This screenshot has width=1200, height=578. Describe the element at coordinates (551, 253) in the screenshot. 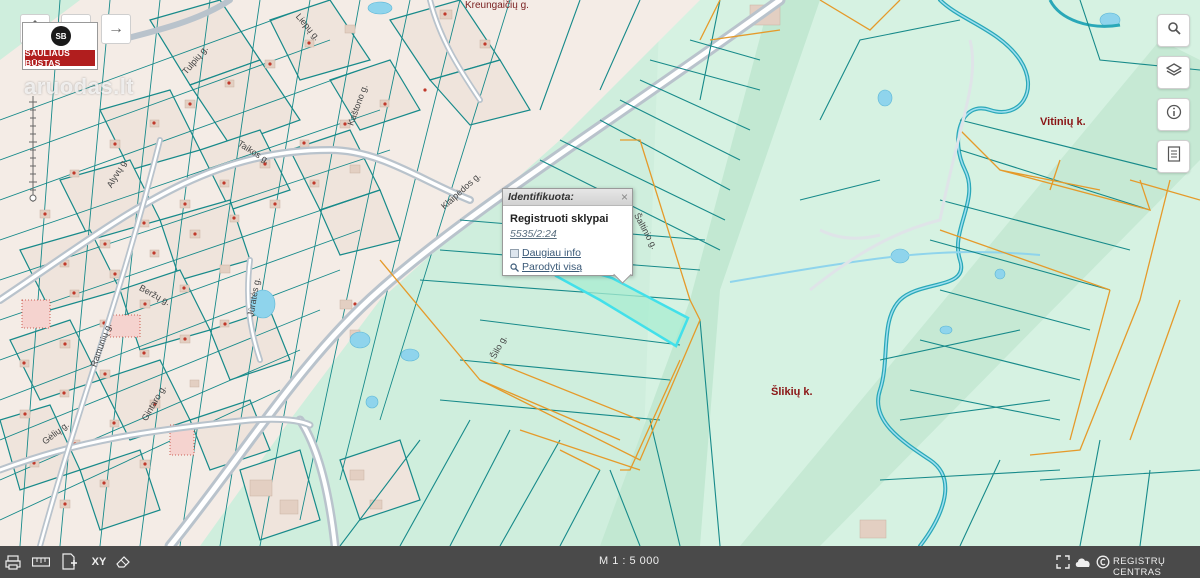

I see `more-info-label: Daugiau info` at that location.